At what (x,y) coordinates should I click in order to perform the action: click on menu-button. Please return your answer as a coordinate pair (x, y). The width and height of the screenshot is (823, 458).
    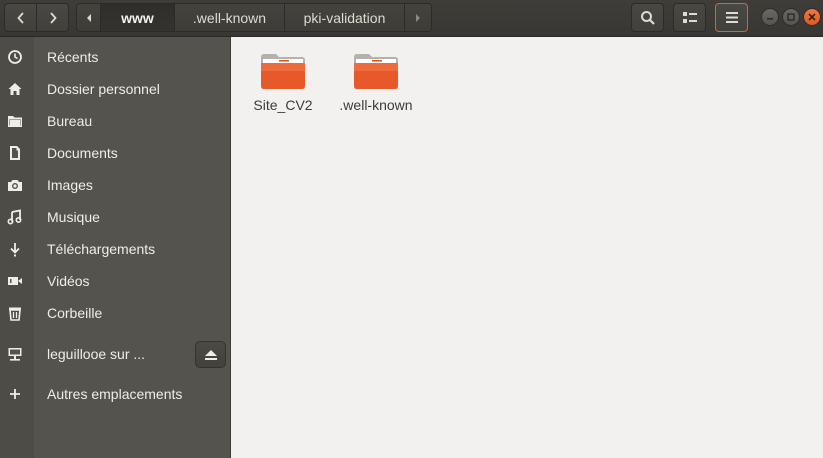
    Looking at the image, I should click on (731, 17).